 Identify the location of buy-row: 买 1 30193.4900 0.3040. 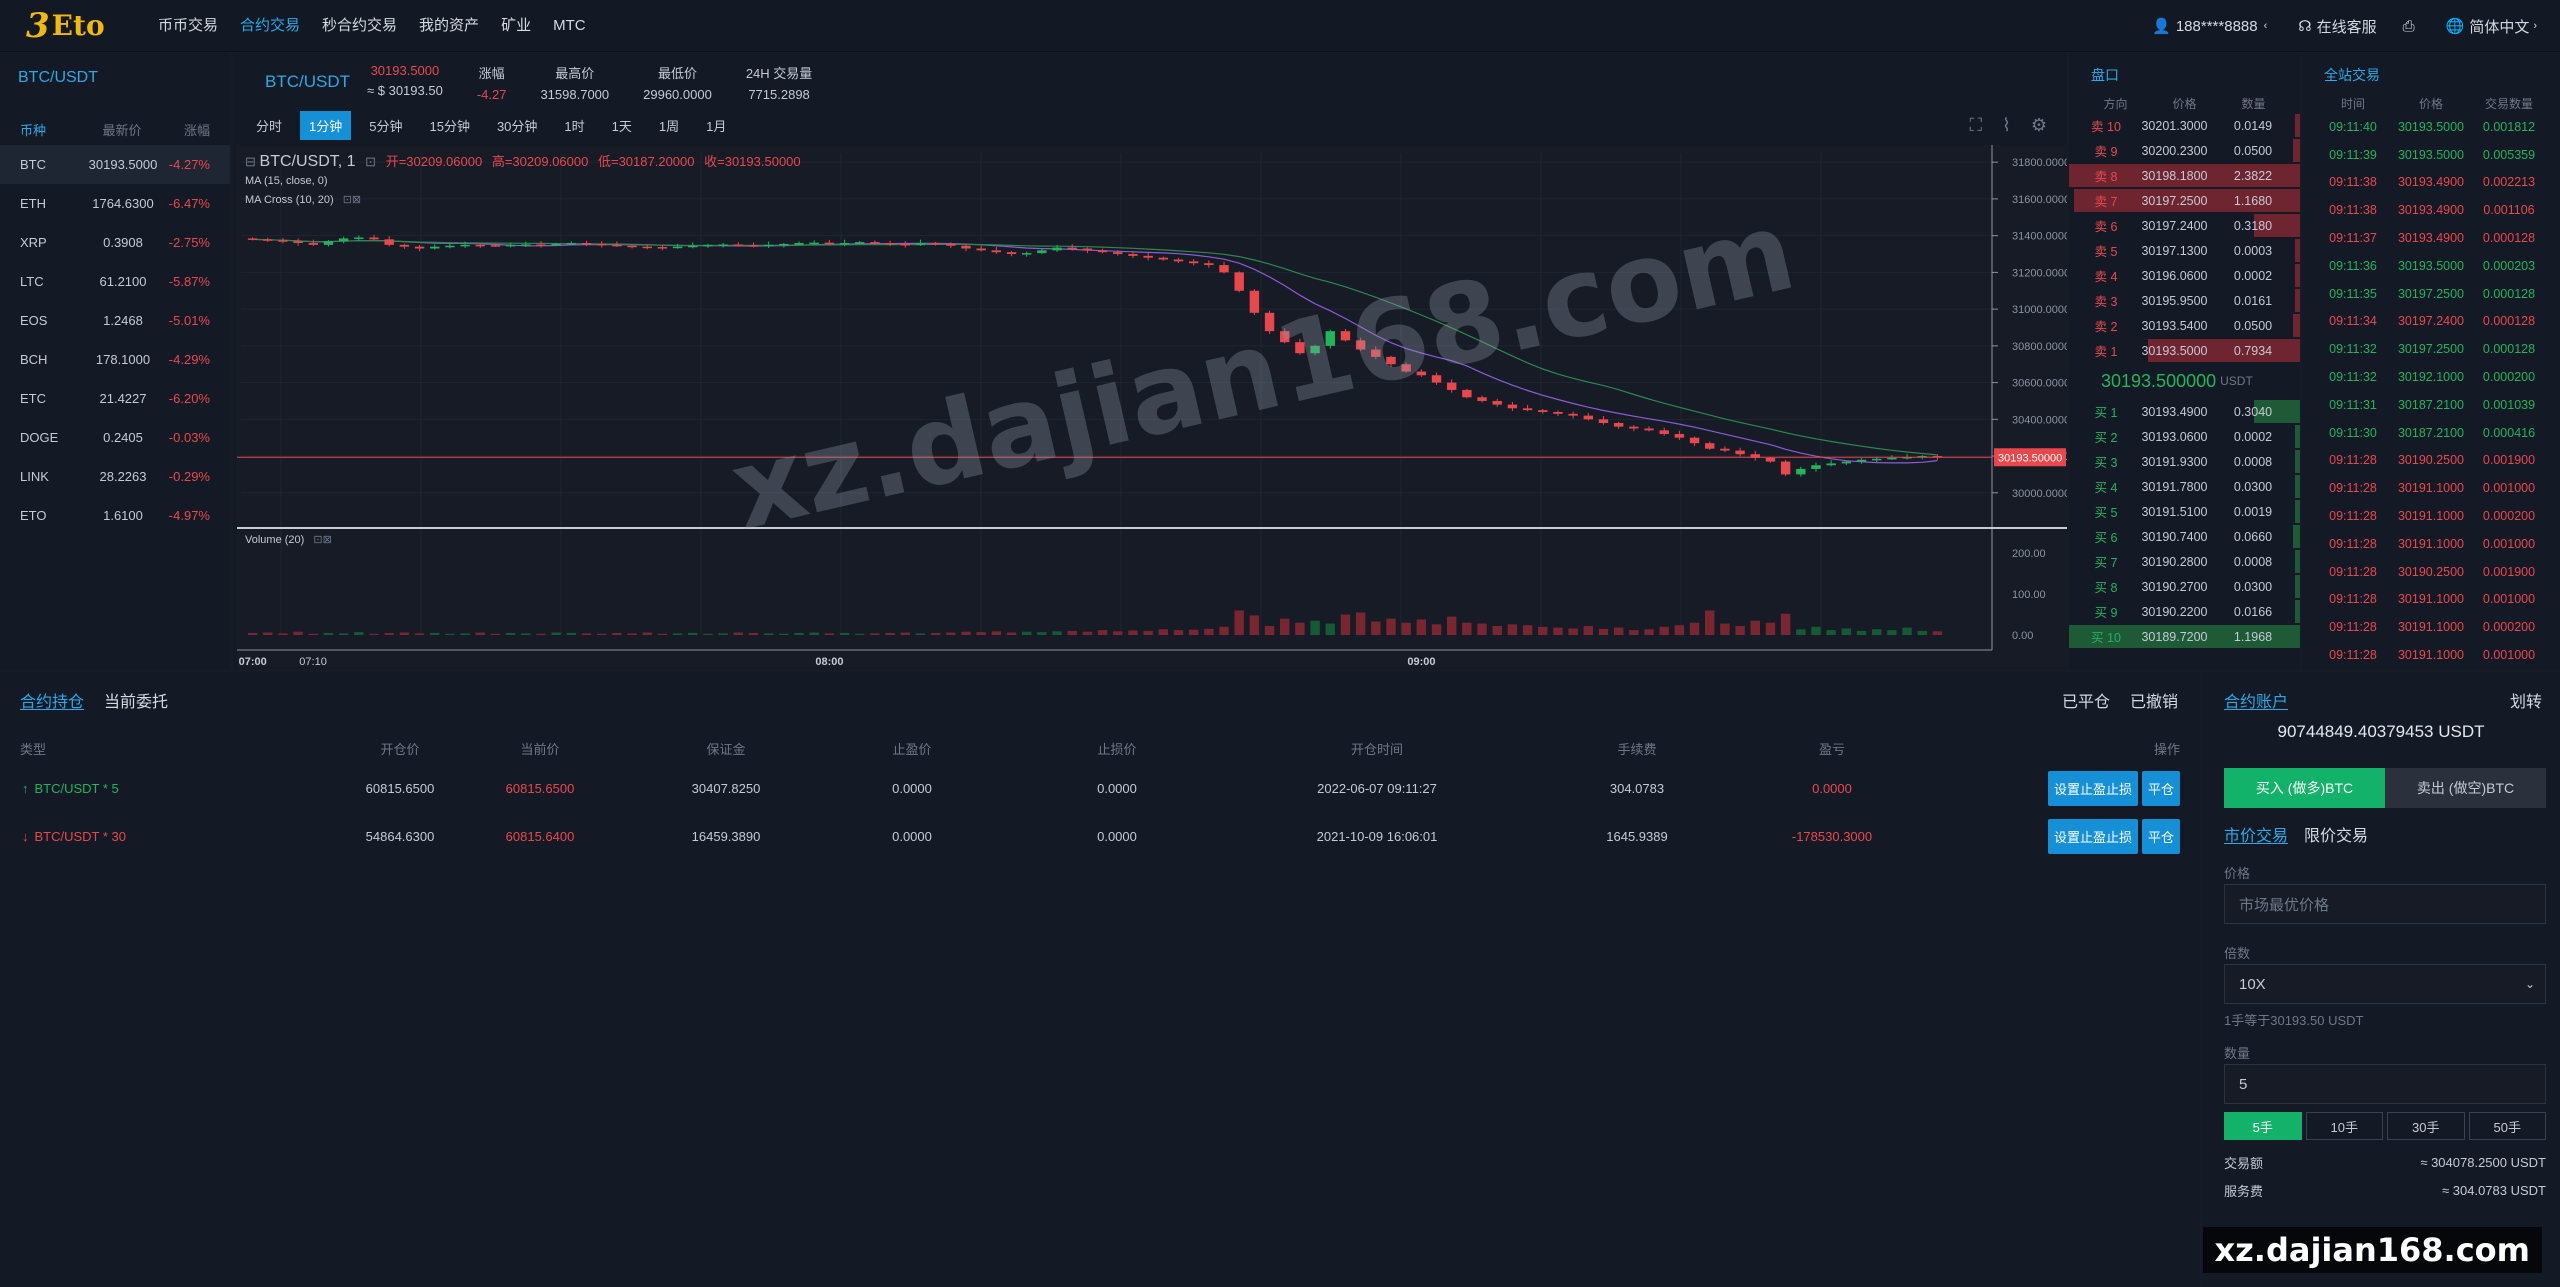
(2184, 411).